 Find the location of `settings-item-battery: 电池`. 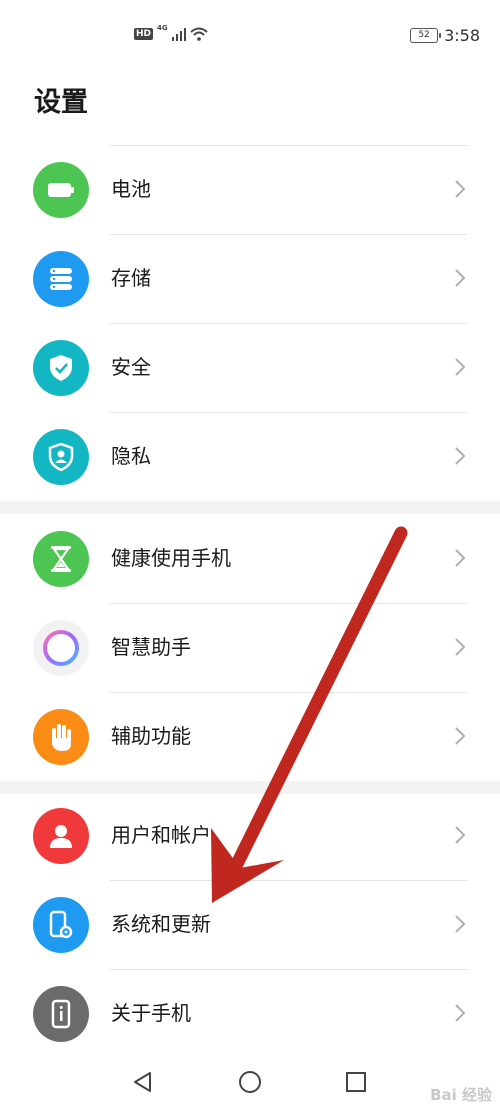

settings-item-battery: 电池 is located at coordinates (250, 189).